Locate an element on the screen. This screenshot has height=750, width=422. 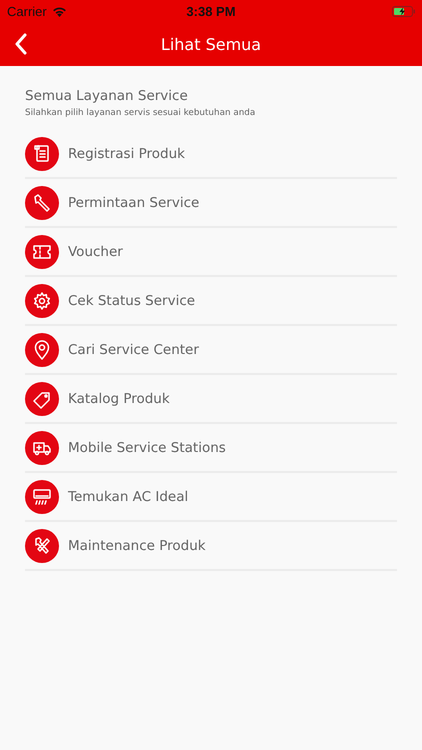
section-title: Semua Layanan Service is located at coordinates (107, 96).